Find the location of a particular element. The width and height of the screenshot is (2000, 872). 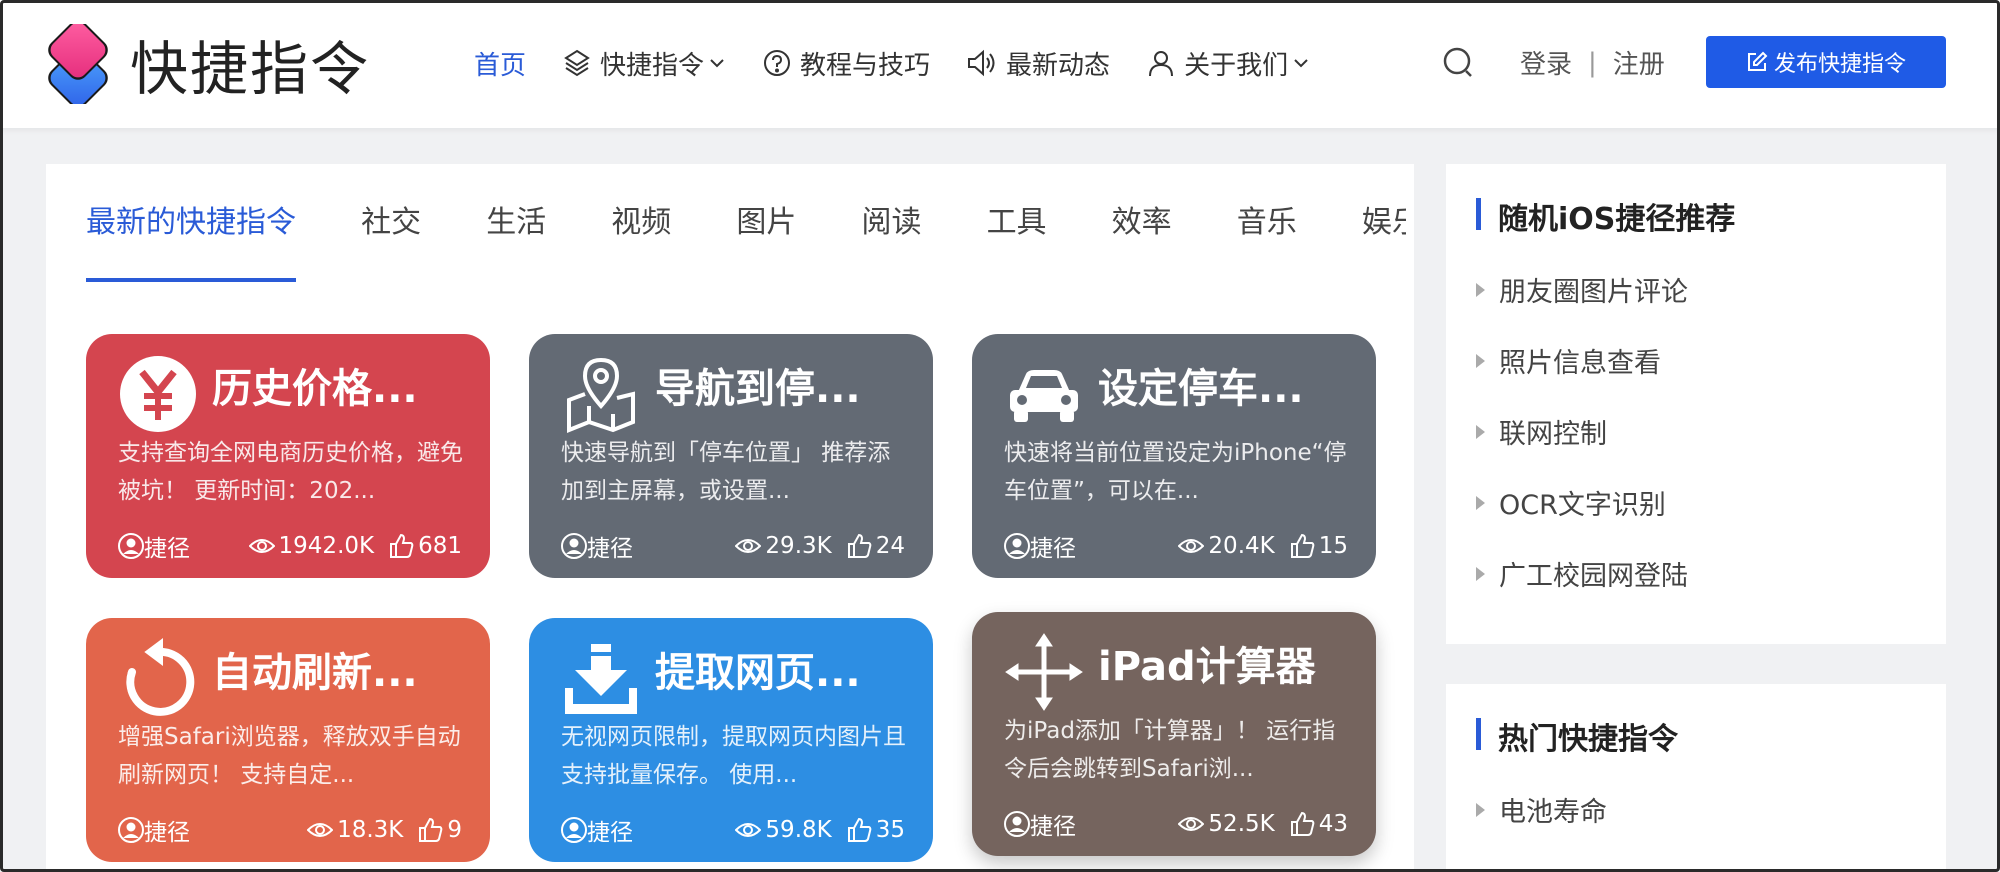

list-item-label: 朋友圈图片评论 is located at coordinates (1593, 292).